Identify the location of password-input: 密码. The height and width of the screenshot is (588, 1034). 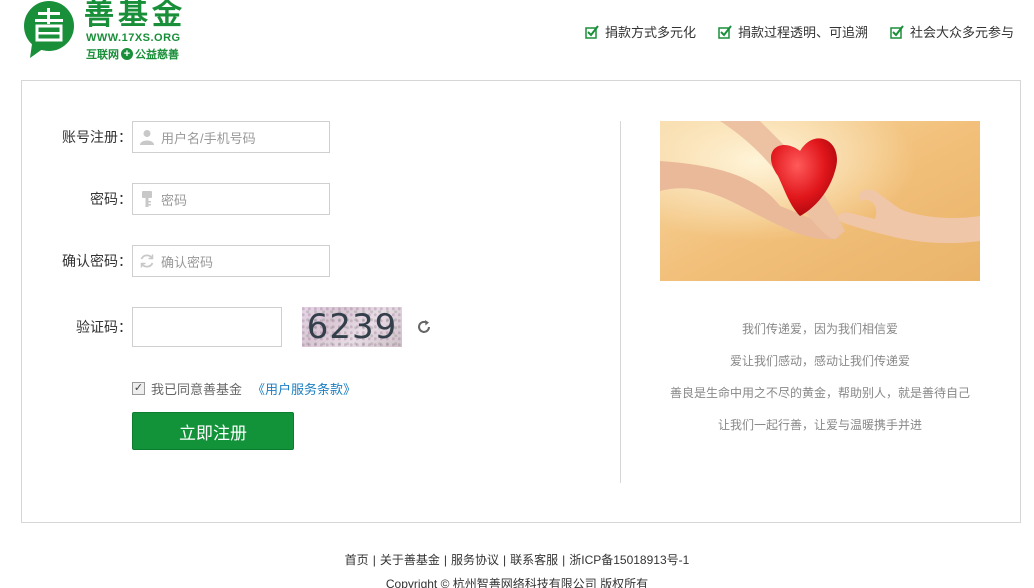
(231, 199).